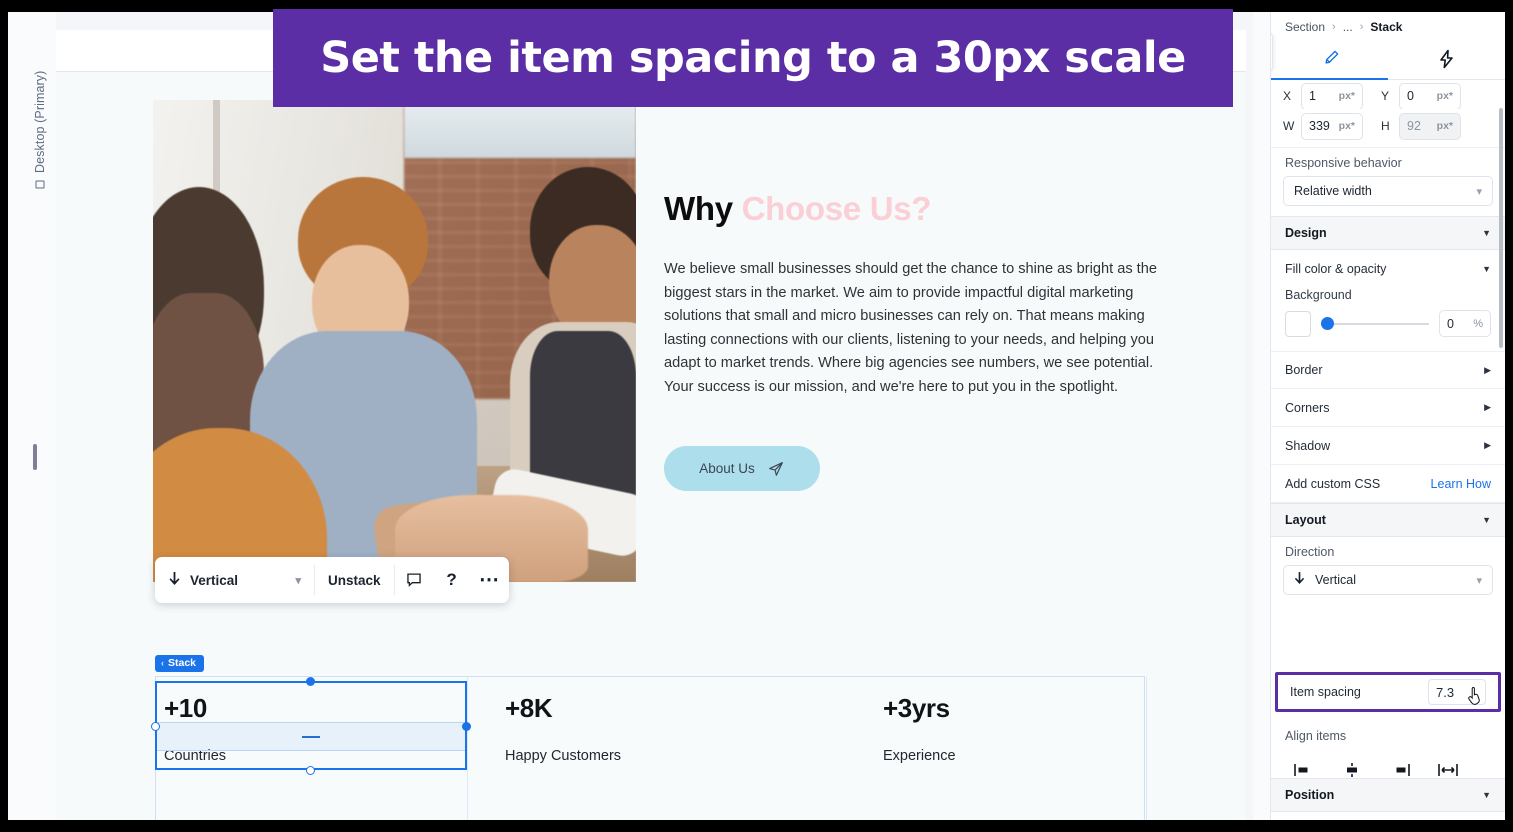 The height and width of the screenshot is (832, 1513). I want to click on page-title: Why Choose Us?, so click(797, 209).